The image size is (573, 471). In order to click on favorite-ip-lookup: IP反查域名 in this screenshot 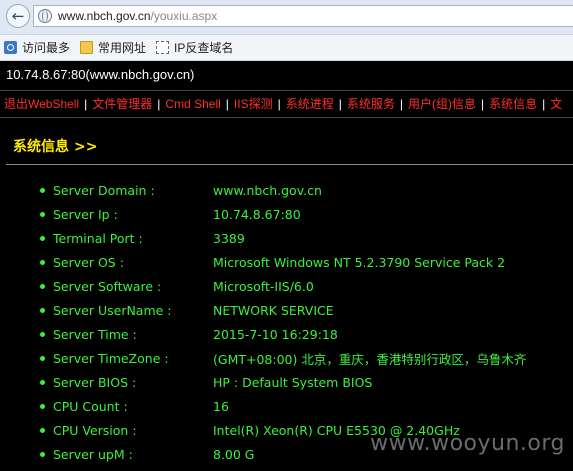, I will do `click(194, 47)`.